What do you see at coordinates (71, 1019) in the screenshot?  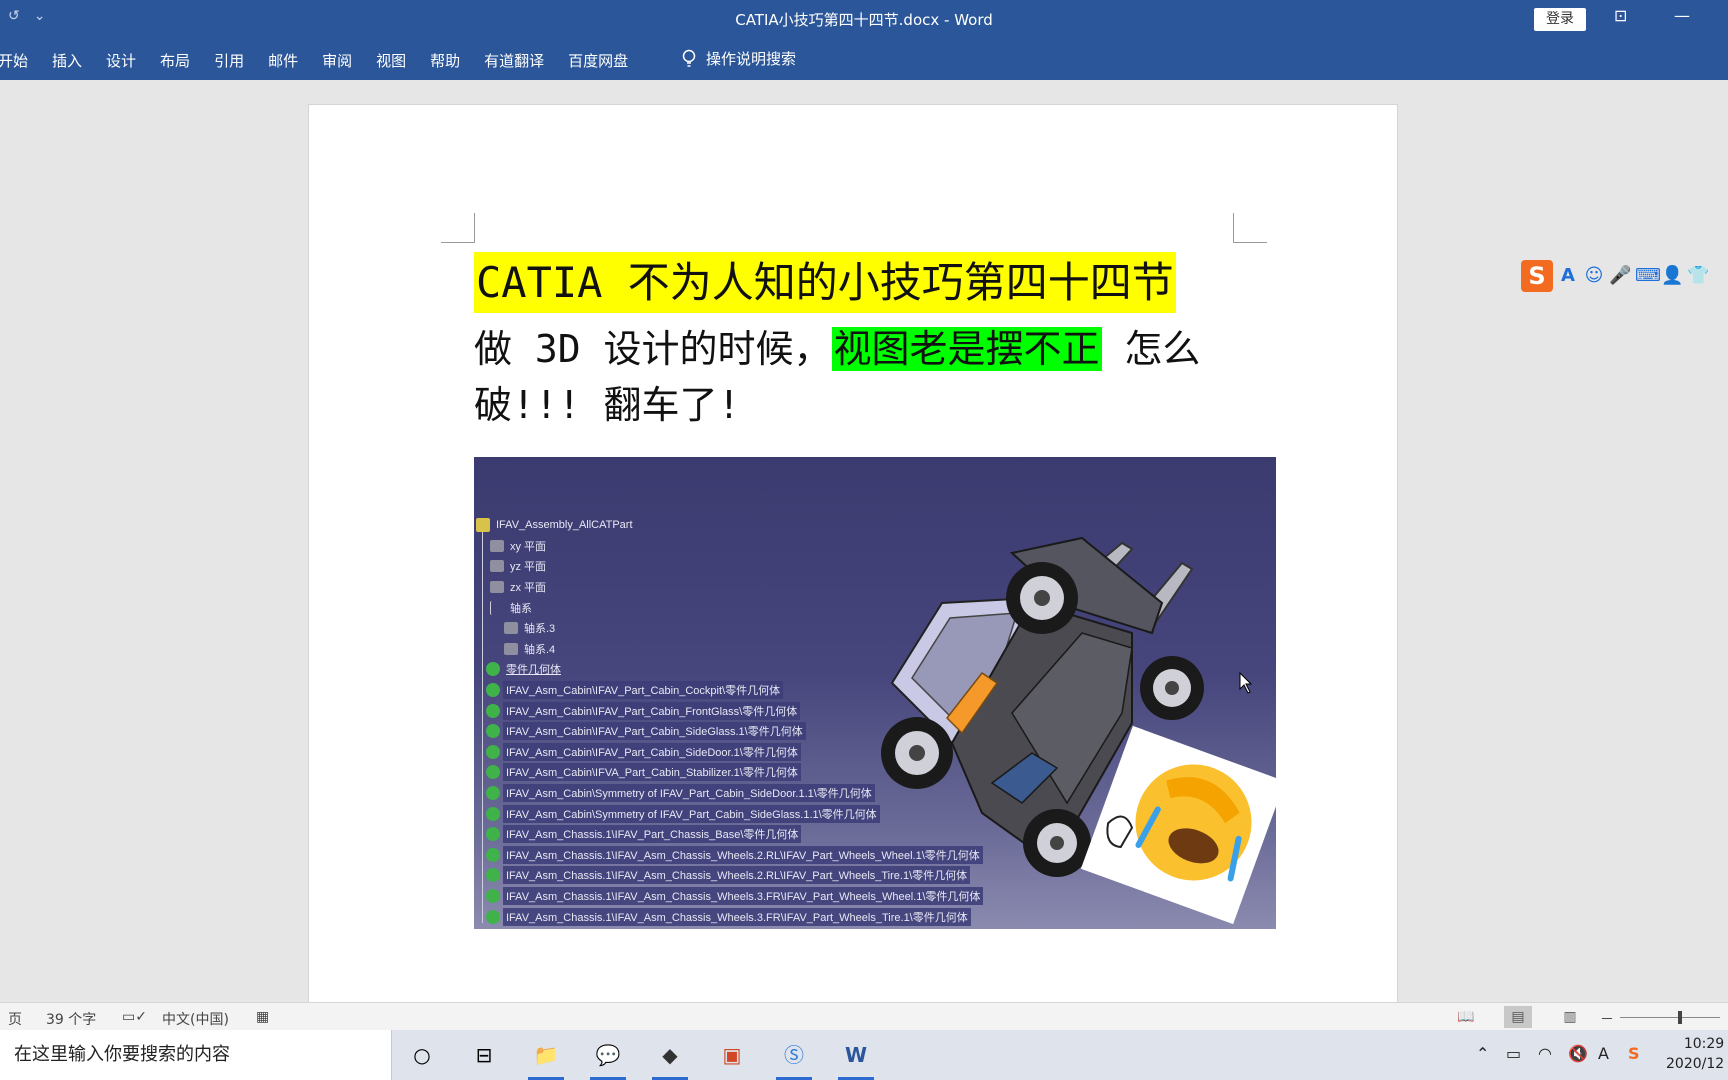 I see `word-count: 39 个字` at bounding box center [71, 1019].